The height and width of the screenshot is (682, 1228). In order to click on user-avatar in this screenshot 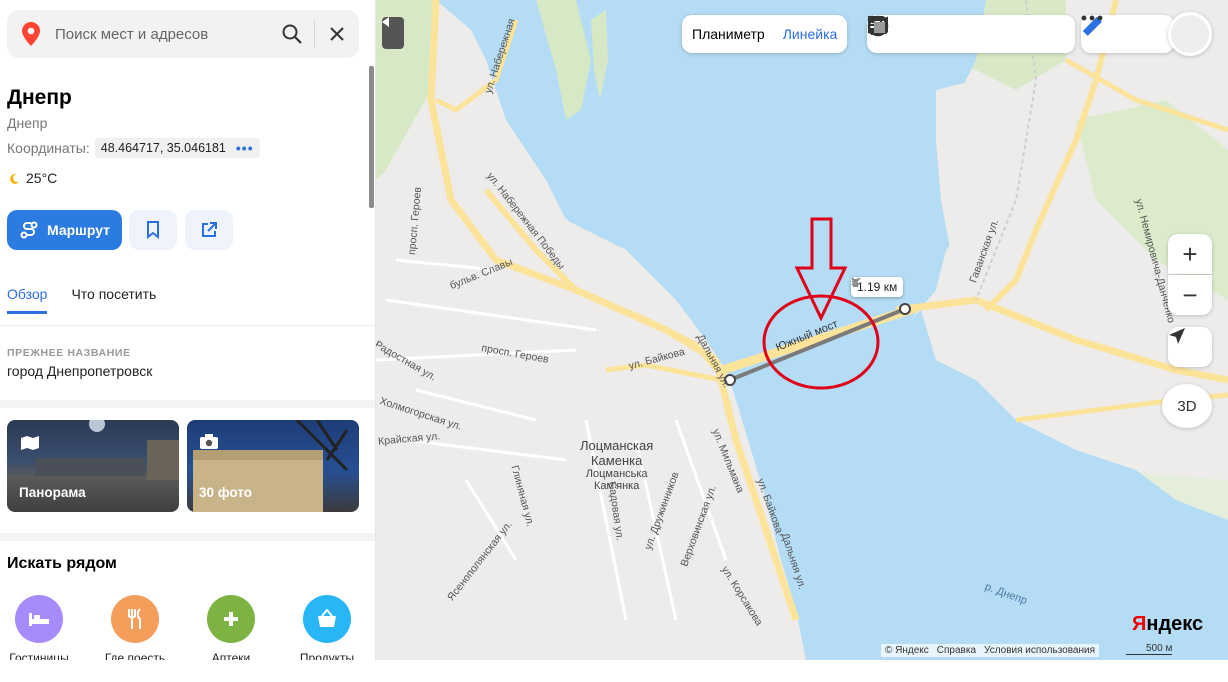, I will do `click(1190, 34)`.